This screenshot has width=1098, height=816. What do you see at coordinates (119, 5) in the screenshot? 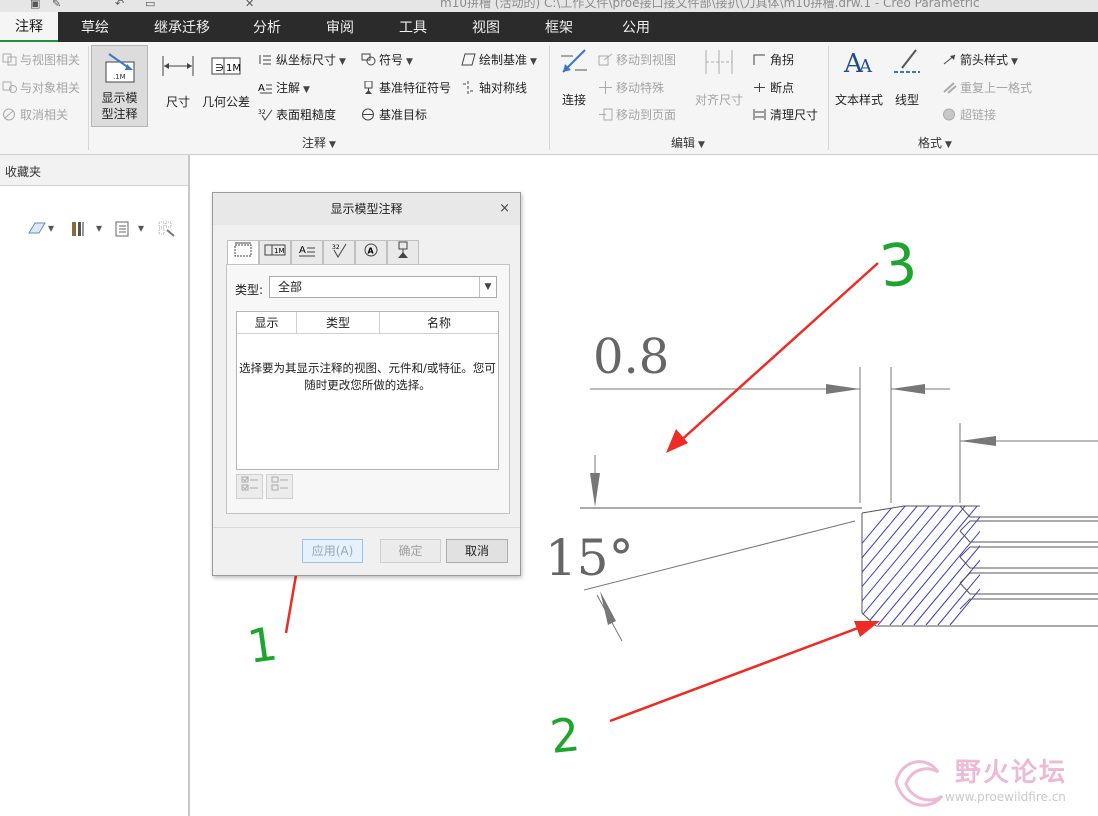
I see `undo-icon: ↶` at bounding box center [119, 5].